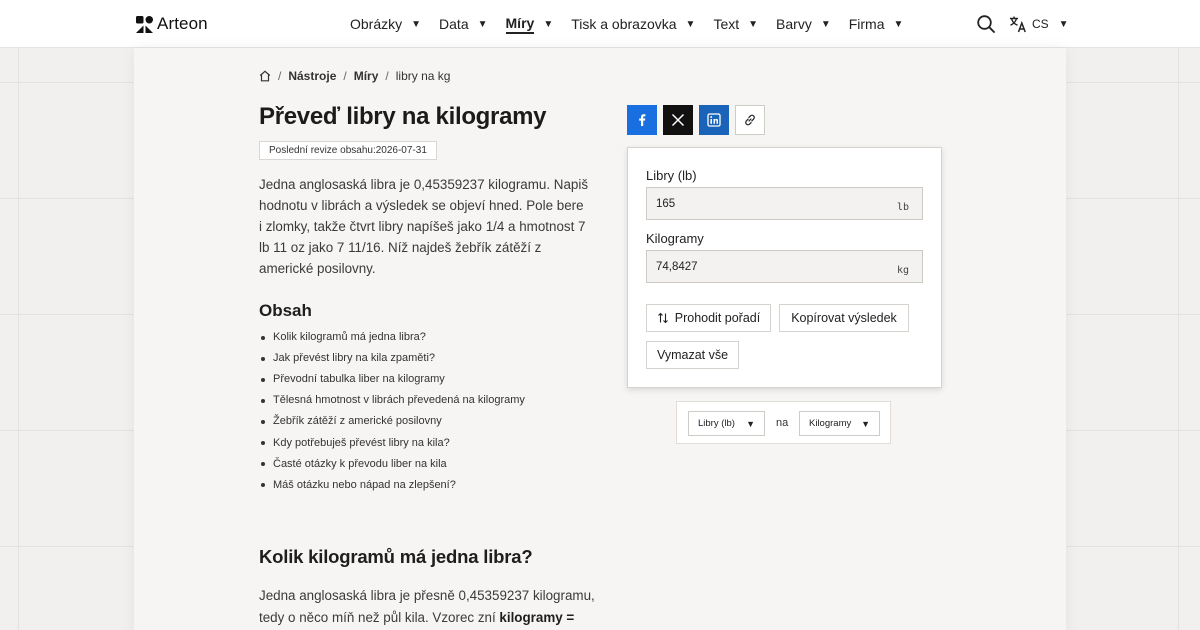 The width and height of the screenshot is (1200, 630). I want to click on clear-all-button: Vymazat vše, so click(692, 355).